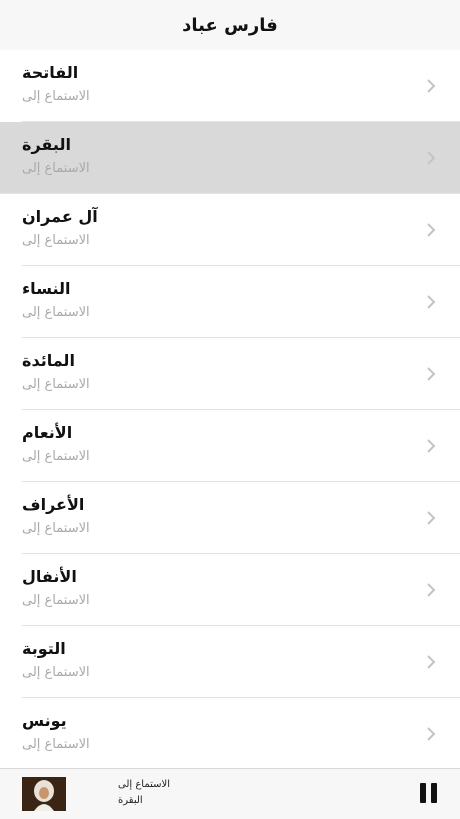  I want to click on reciter-artwork, so click(44, 794).